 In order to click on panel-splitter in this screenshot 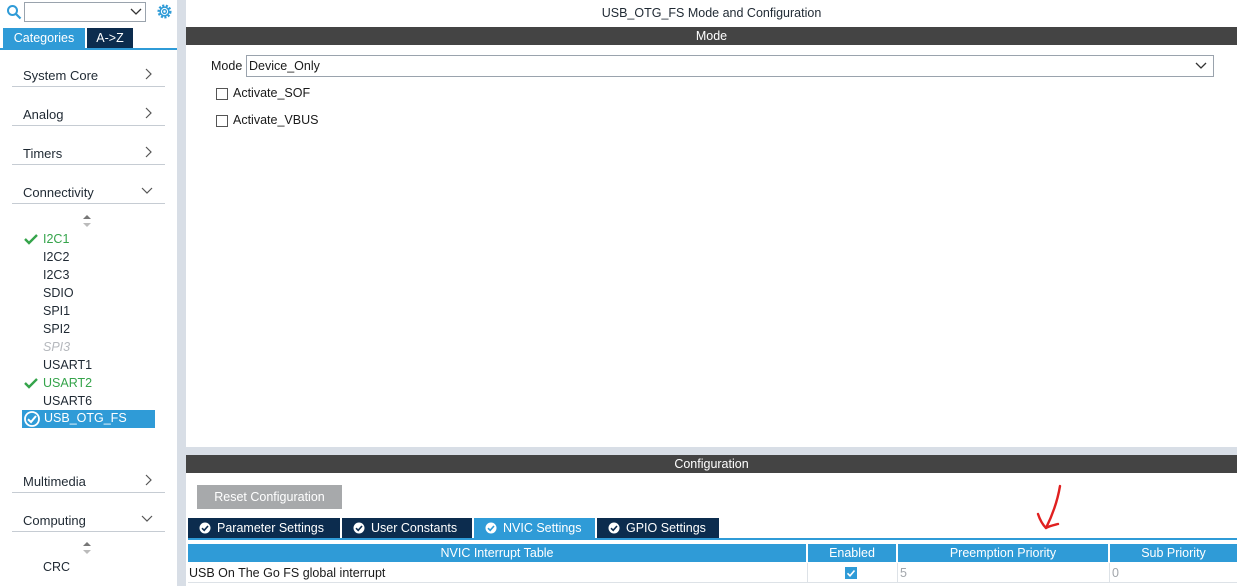, I will do `click(181, 293)`.